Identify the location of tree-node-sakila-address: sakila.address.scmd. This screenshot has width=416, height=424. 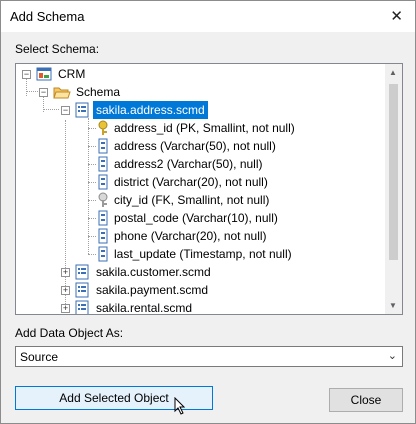
(141, 110).